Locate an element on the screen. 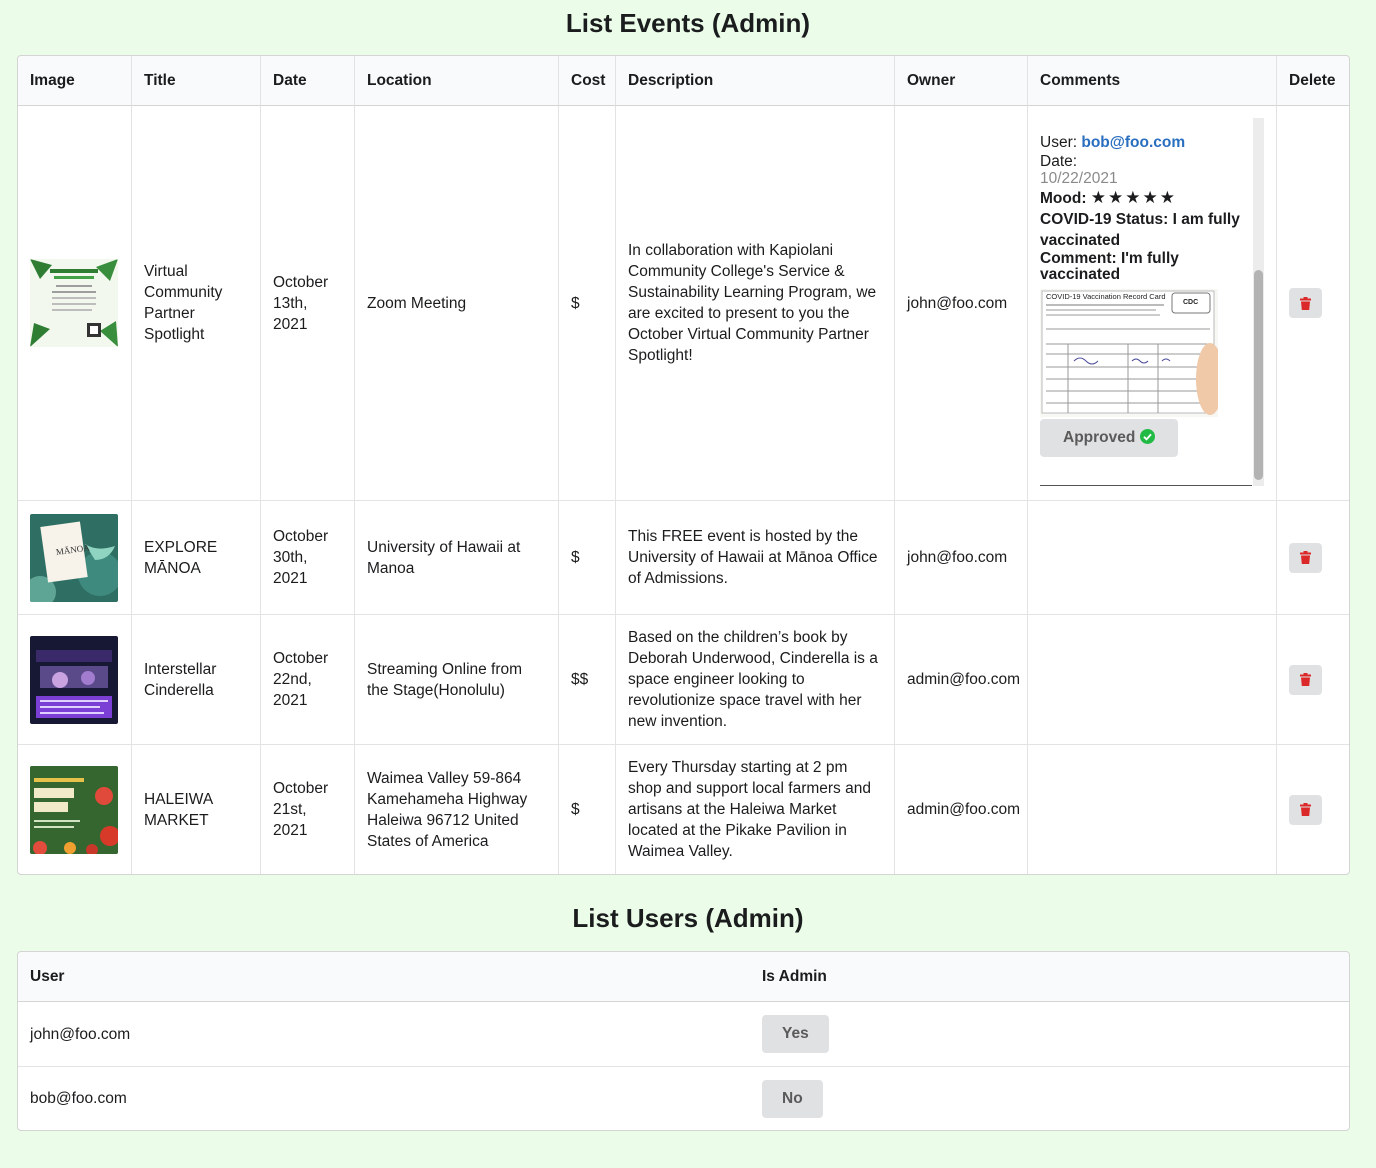 The width and height of the screenshot is (1376, 1168). comment-divider is located at coordinates (1146, 485).